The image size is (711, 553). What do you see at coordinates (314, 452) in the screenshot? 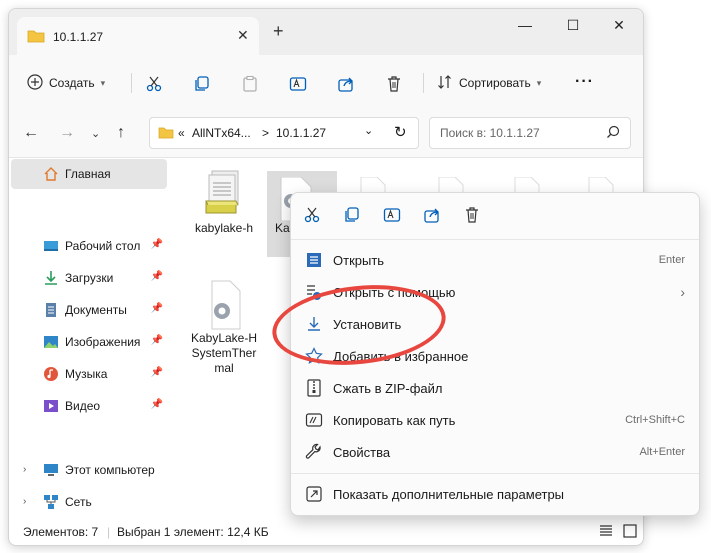
I see `wrench-icon` at bounding box center [314, 452].